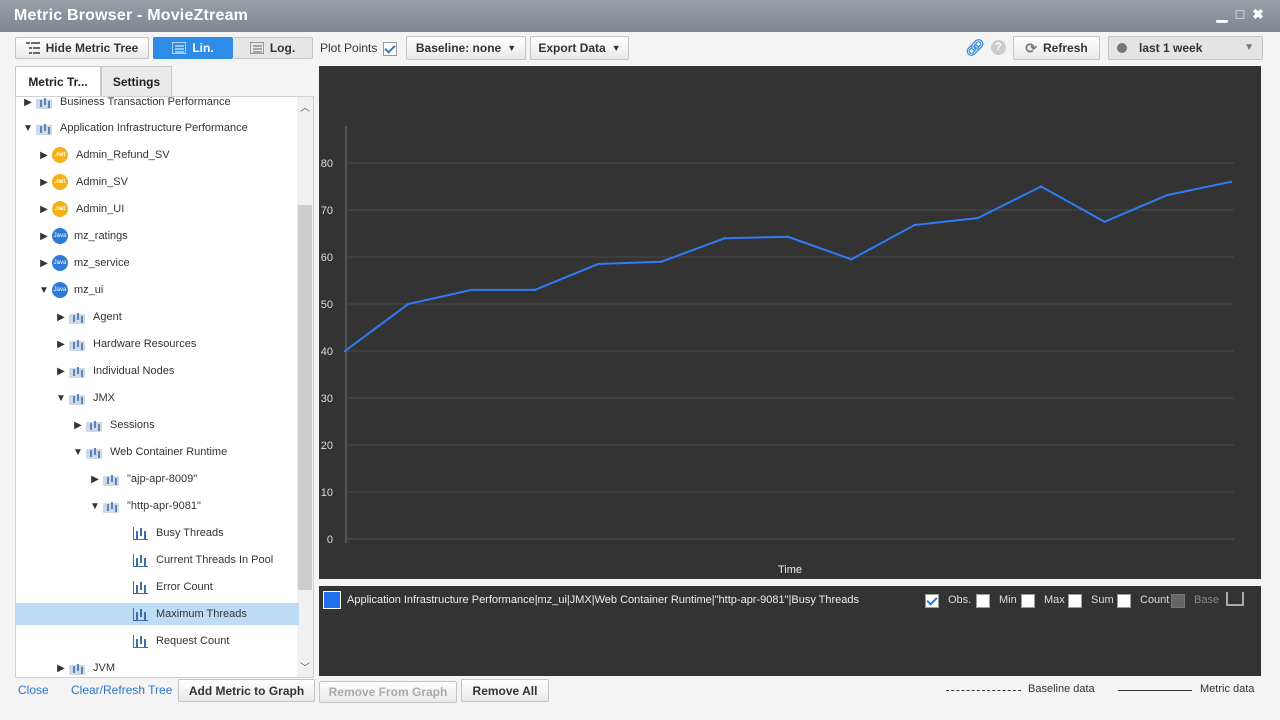 The height and width of the screenshot is (720, 1280). I want to click on baseline-dropdown: Baseline: none ▼, so click(466, 48).